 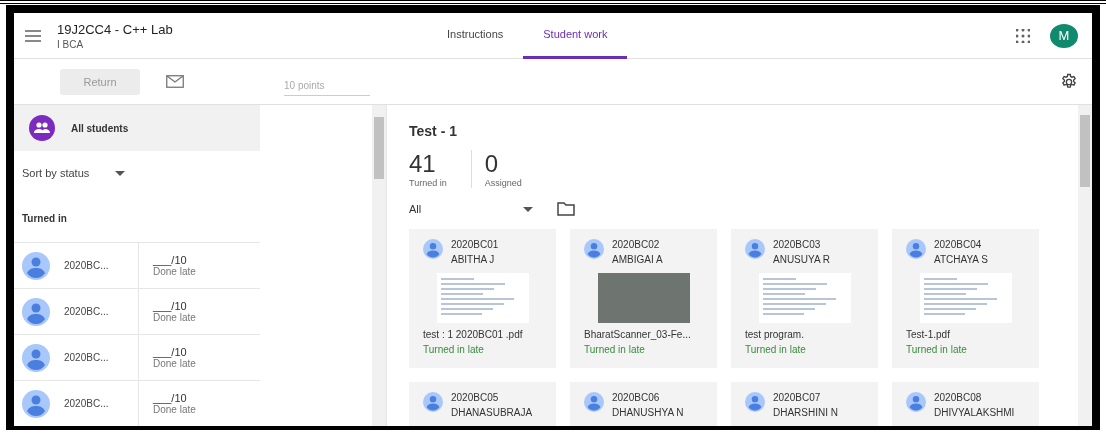 What do you see at coordinates (482, 404) in the screenshot?
I see `submission-card: 2020BC05 DHANASUBRAJA` at bounding box center [482, 404].